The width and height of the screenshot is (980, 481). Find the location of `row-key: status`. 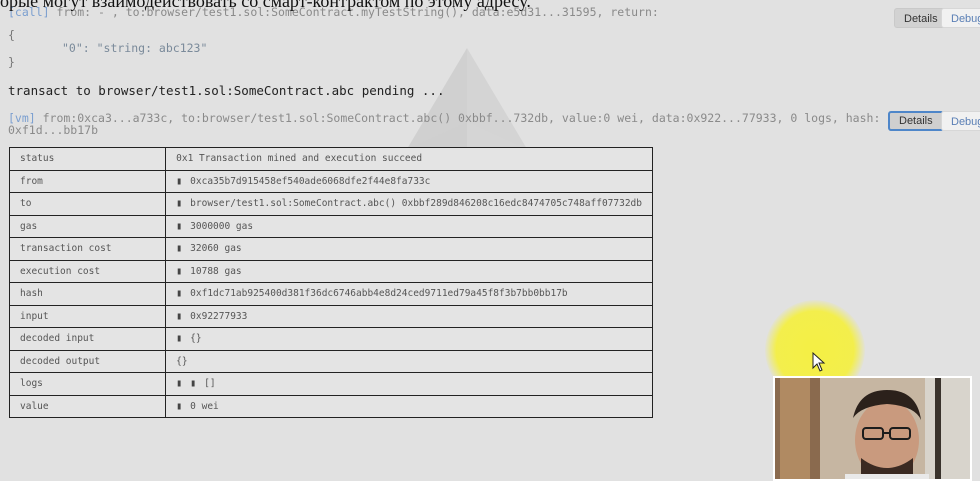

row-key: status is located at coordinates (87, 159).